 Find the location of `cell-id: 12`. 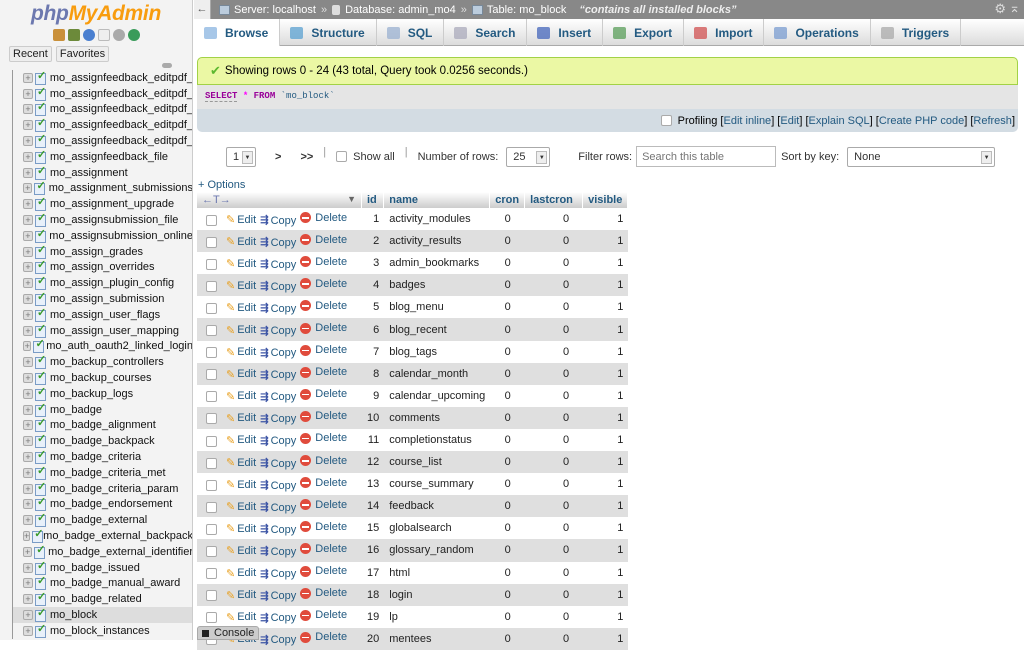

cell-id: 12 is located at coordinates (373, 462).